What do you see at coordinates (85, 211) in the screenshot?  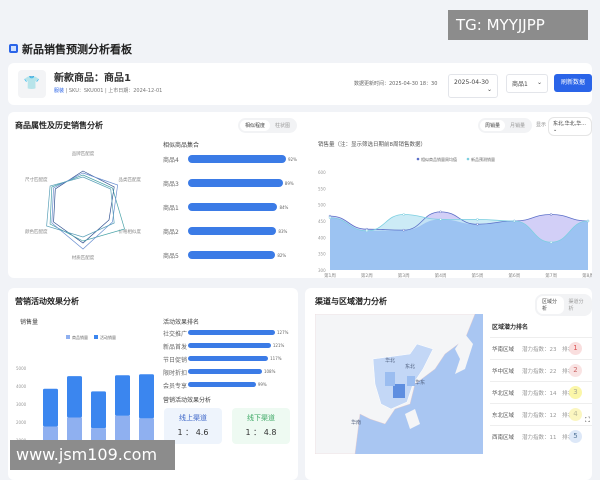 I see `radar-series` at bounding box center [85, 211].